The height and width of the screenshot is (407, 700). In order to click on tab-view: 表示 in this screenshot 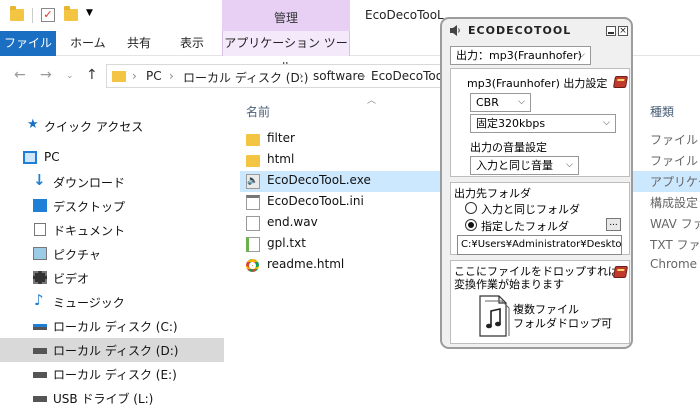, I will do `click(192, 43)`.